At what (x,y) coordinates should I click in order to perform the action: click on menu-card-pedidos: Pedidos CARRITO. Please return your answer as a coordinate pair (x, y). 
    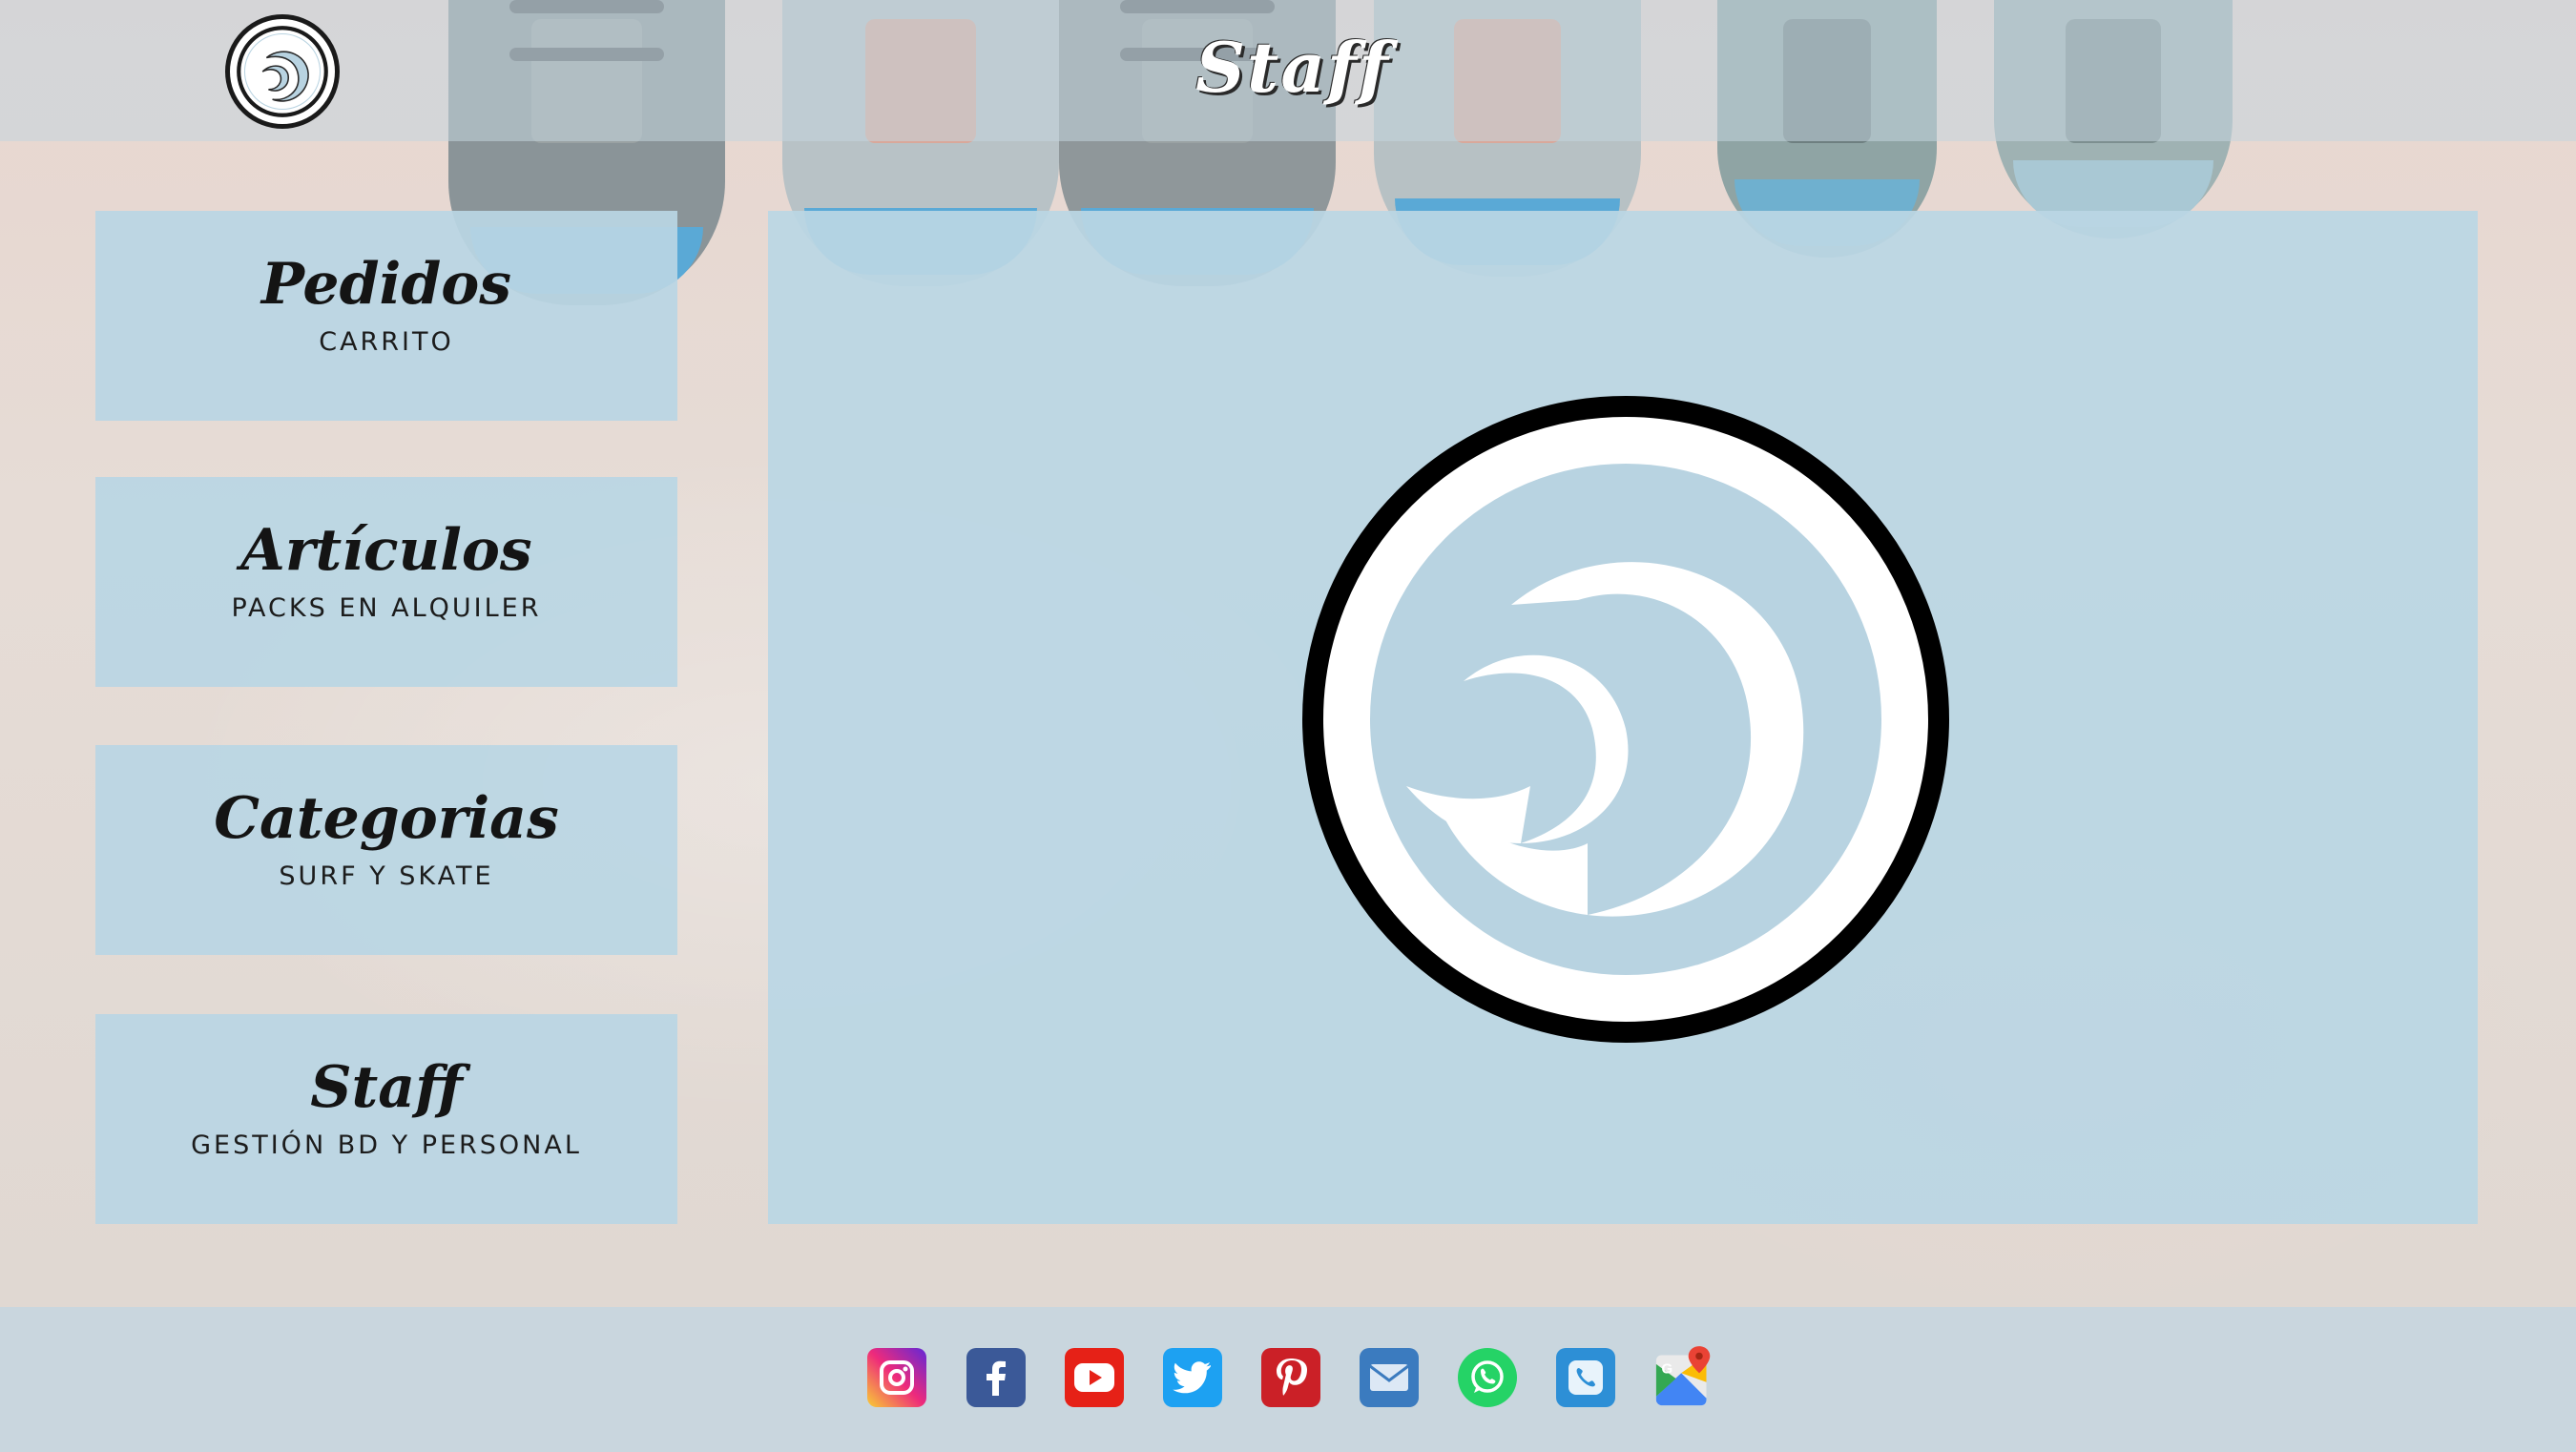
    Looking at the image, I should click on (386, 316).